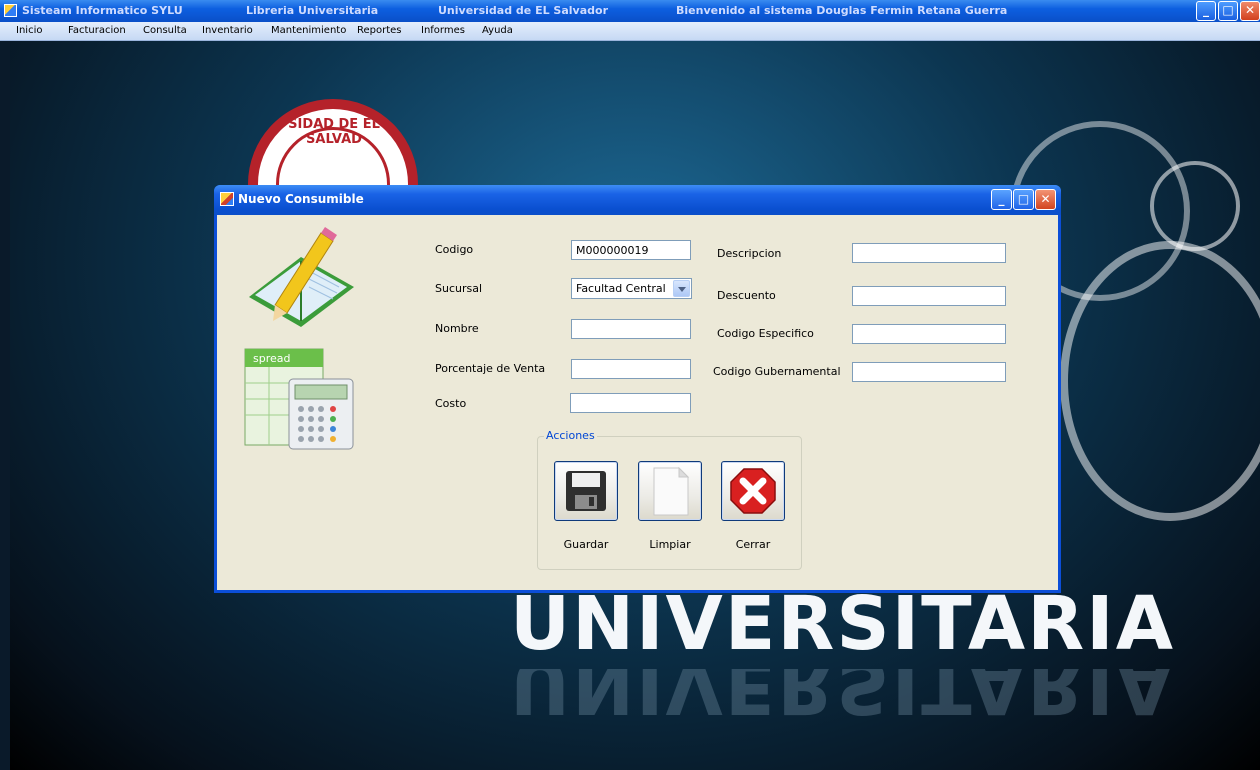  Describe the element at coordinates (929, 334) in the screenshot. I see `codigo-especifico-field` at that location.